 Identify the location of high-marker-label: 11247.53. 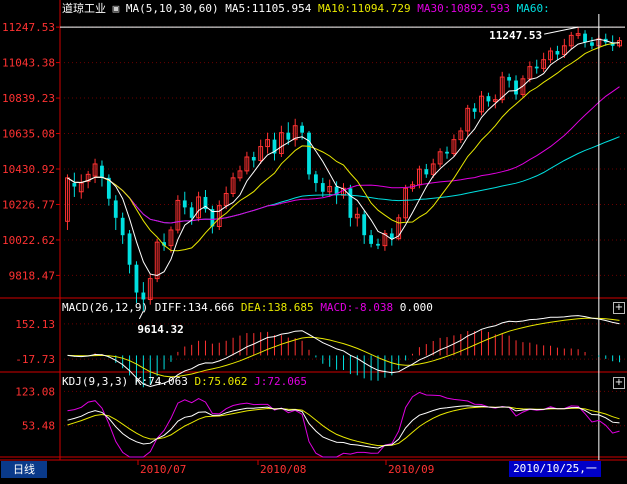
(515, 35).